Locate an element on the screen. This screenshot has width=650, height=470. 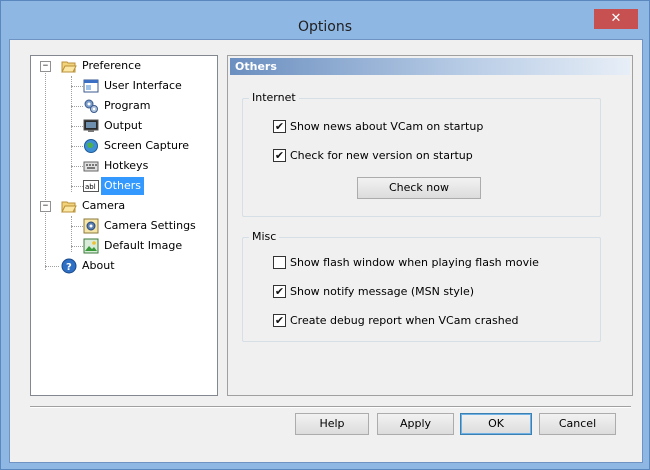
gears-icon is located at coordinates (91, 106).